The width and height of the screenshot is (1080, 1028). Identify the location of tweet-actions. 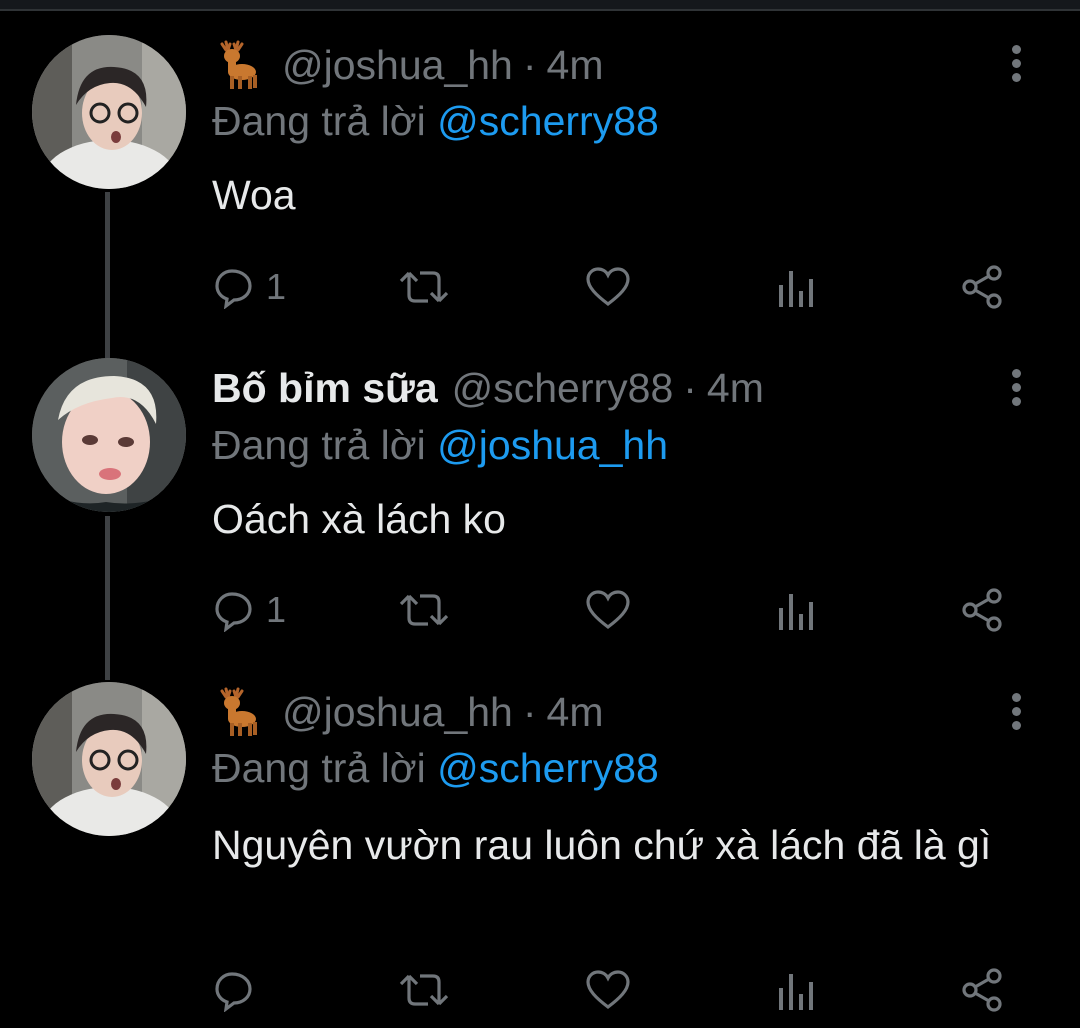
(622, 990).